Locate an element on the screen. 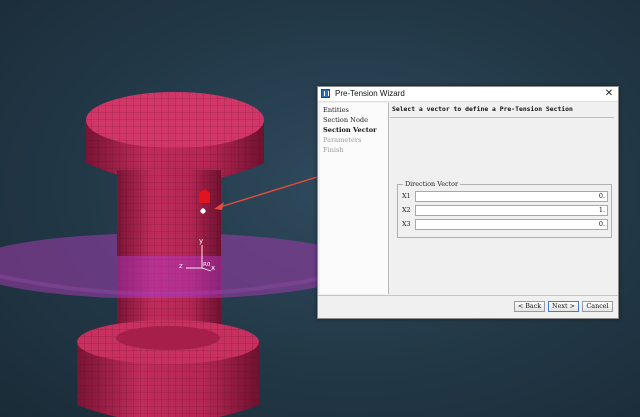  step-finish: Finish is located at coordinates (333, 150).